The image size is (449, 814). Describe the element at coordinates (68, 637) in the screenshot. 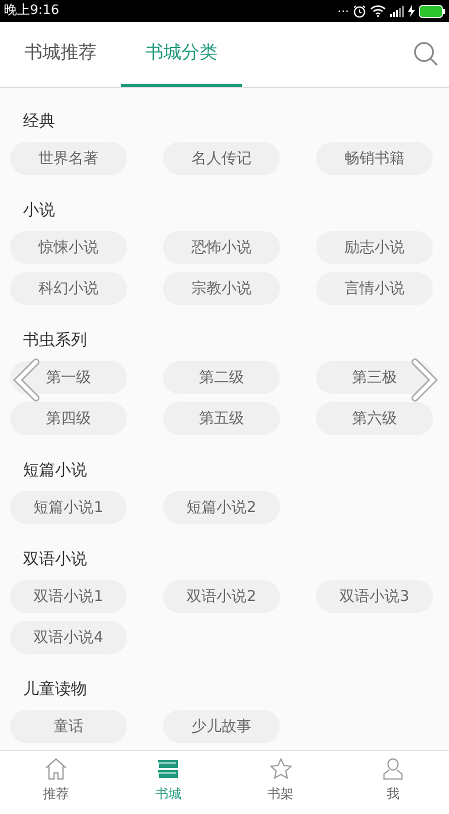

I see `category-chip: 双语小说4` at that location.